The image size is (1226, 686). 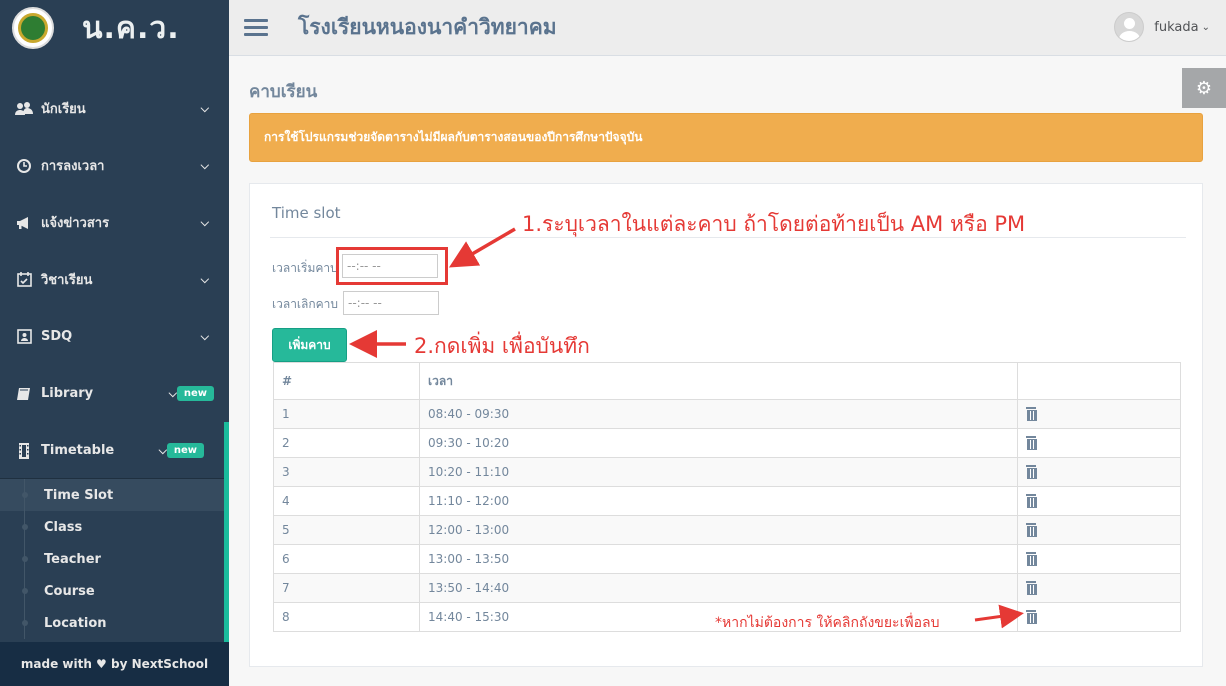 I want to click on add-slot-button: เพิ่มคาบ, so click(x=309, y=345).